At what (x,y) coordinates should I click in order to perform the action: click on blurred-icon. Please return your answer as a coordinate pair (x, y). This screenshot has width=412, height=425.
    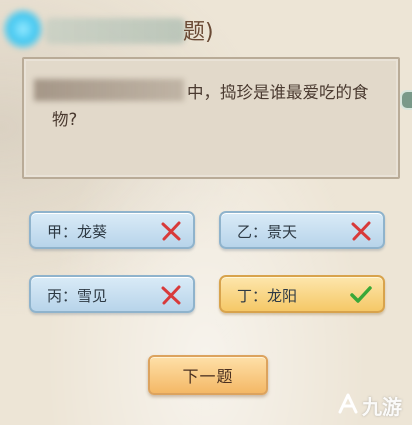
    Looking at the image, I should click on (23, 29).